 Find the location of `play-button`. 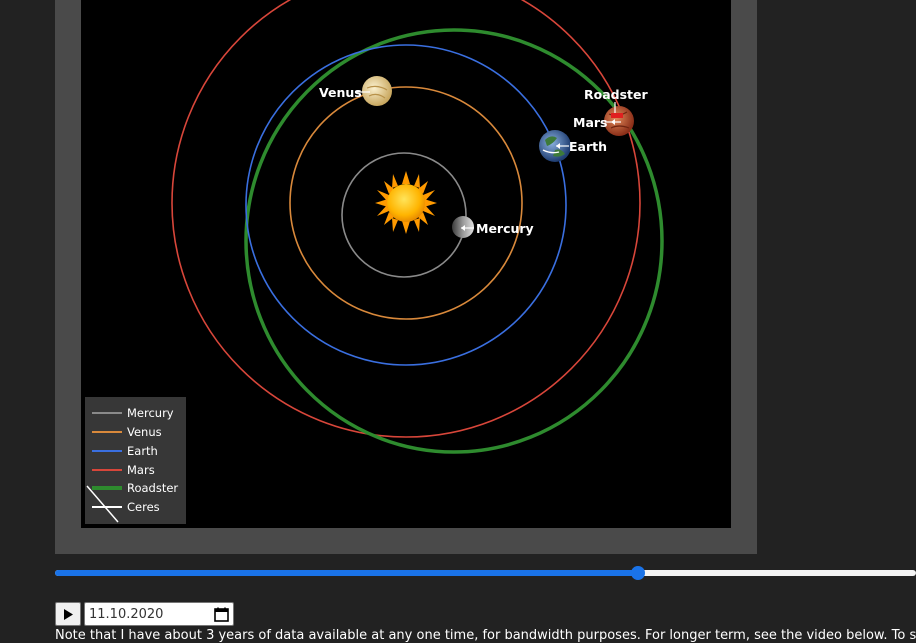

play-button is located at coordinates (68, 614).